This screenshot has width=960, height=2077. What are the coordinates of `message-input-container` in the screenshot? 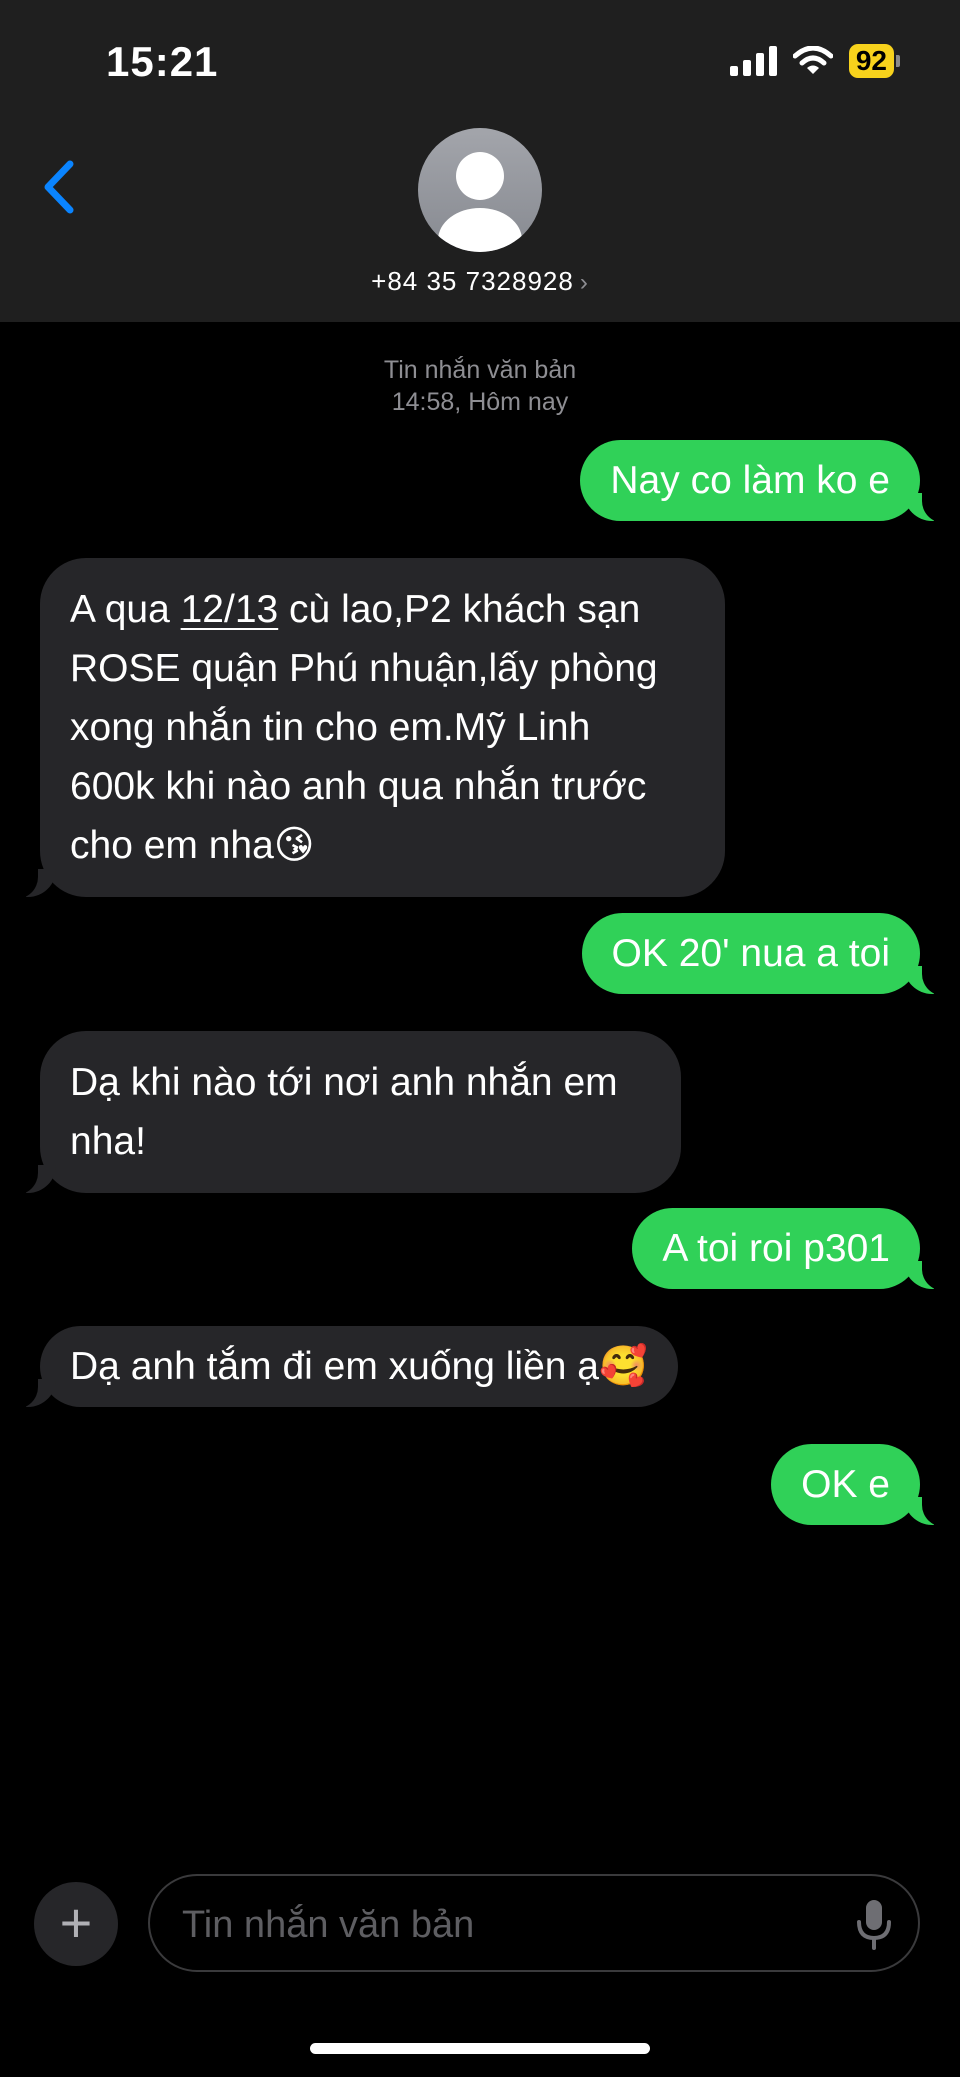 It's located at (534, 1923).